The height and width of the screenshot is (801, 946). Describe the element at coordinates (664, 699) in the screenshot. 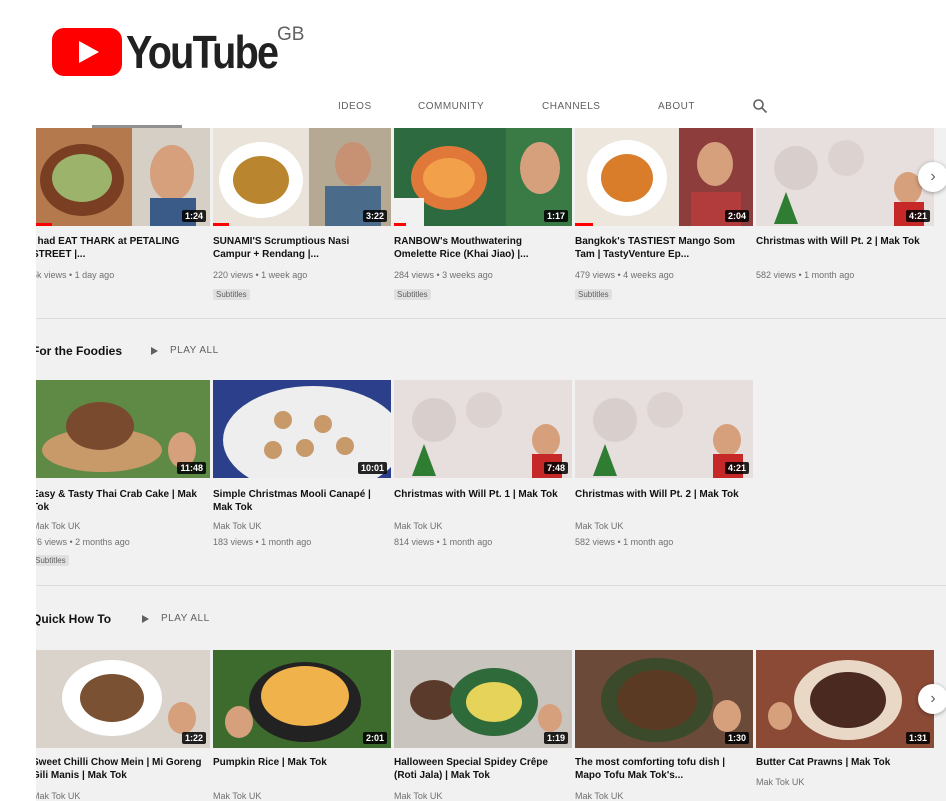

I see `video-thumbnail: 1:30` at that location.